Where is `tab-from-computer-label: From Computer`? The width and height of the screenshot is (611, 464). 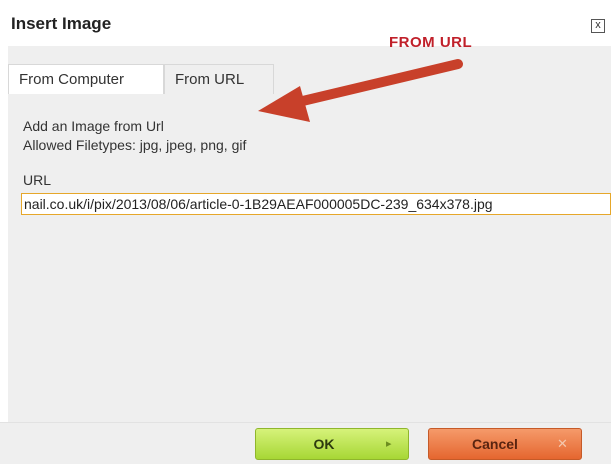
tab-from-computer-label: From Computer is located at coordinates (72, 79).